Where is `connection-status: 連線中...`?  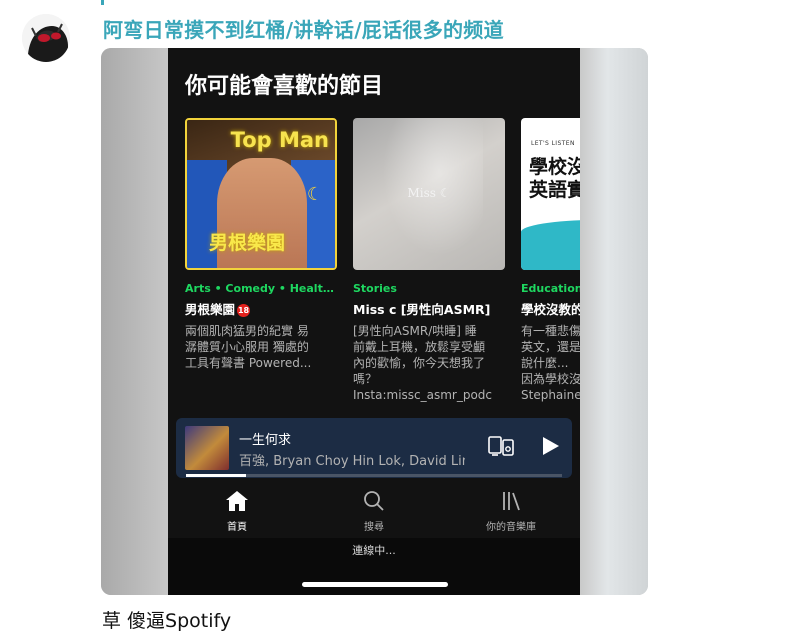 connection-status: 連線中... is located at coordinates (374, 550).